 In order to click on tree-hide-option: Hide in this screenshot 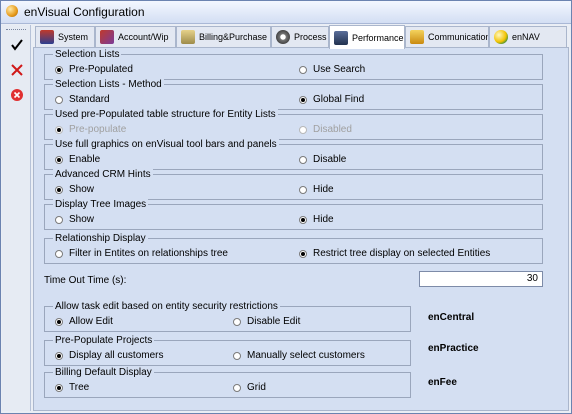, I will do `click(316, 220)`.